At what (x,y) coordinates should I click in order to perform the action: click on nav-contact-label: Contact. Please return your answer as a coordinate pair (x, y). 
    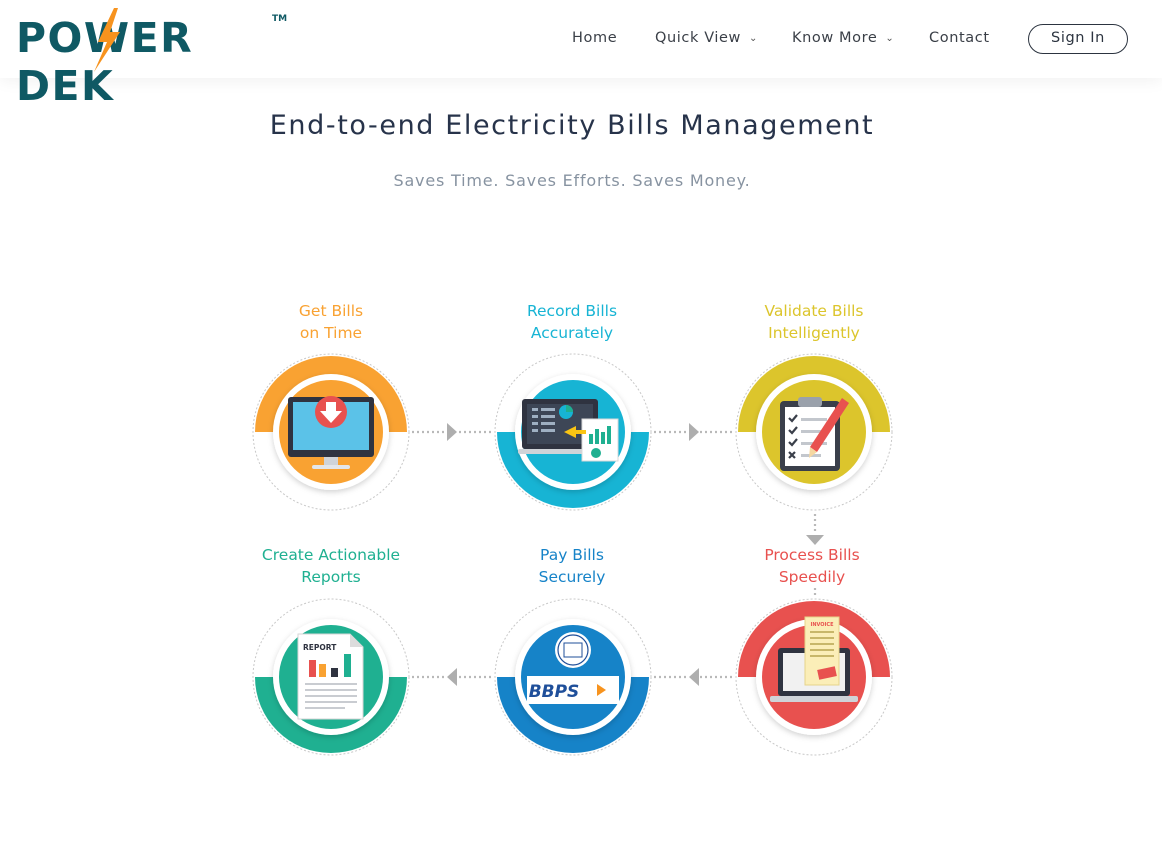
    Looking at the image, I should click on (959, 38).